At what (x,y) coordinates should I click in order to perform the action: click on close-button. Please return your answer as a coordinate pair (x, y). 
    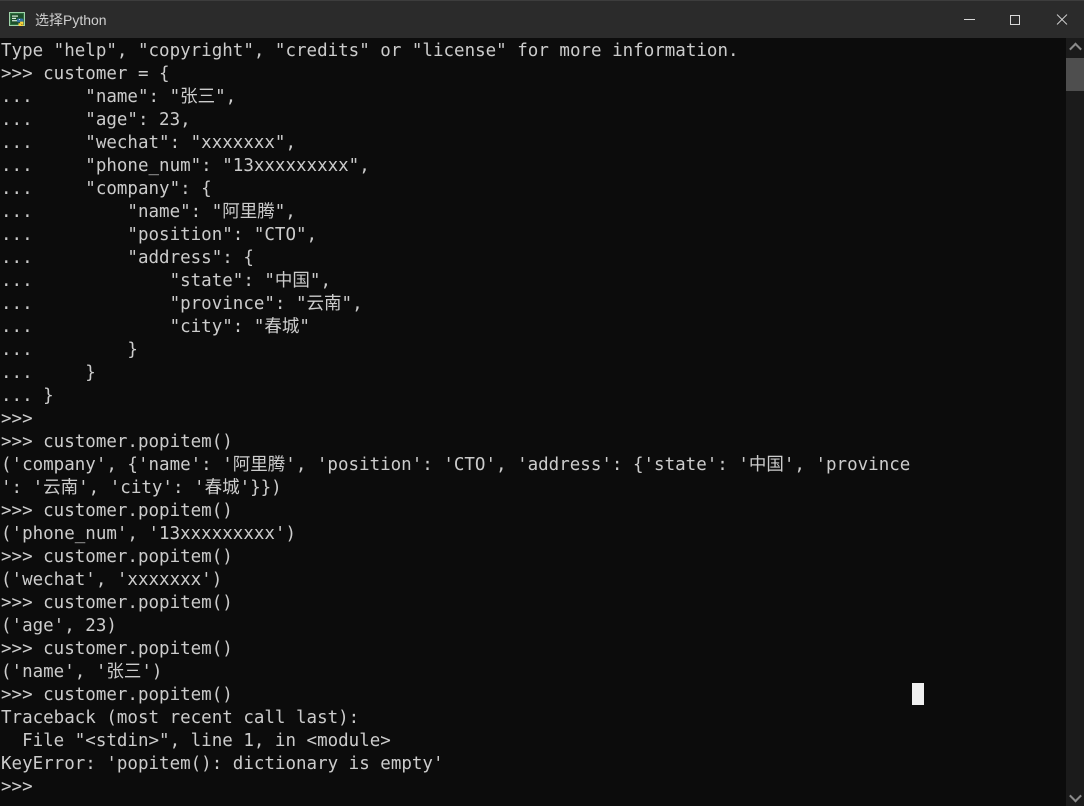
    Looking at the image, I should click on (1061, 20).